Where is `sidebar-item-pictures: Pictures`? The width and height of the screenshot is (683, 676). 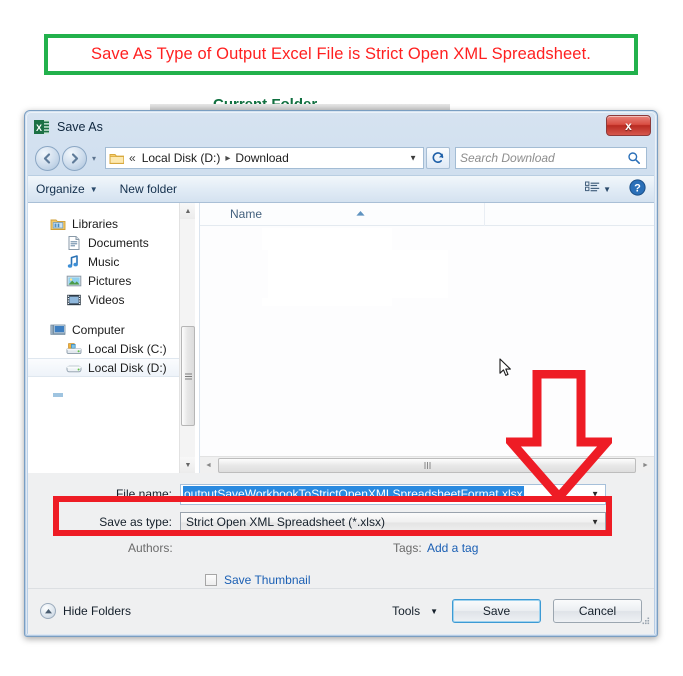
sidebar-item-pictures: Pictures is located at coordinates (111, 280).